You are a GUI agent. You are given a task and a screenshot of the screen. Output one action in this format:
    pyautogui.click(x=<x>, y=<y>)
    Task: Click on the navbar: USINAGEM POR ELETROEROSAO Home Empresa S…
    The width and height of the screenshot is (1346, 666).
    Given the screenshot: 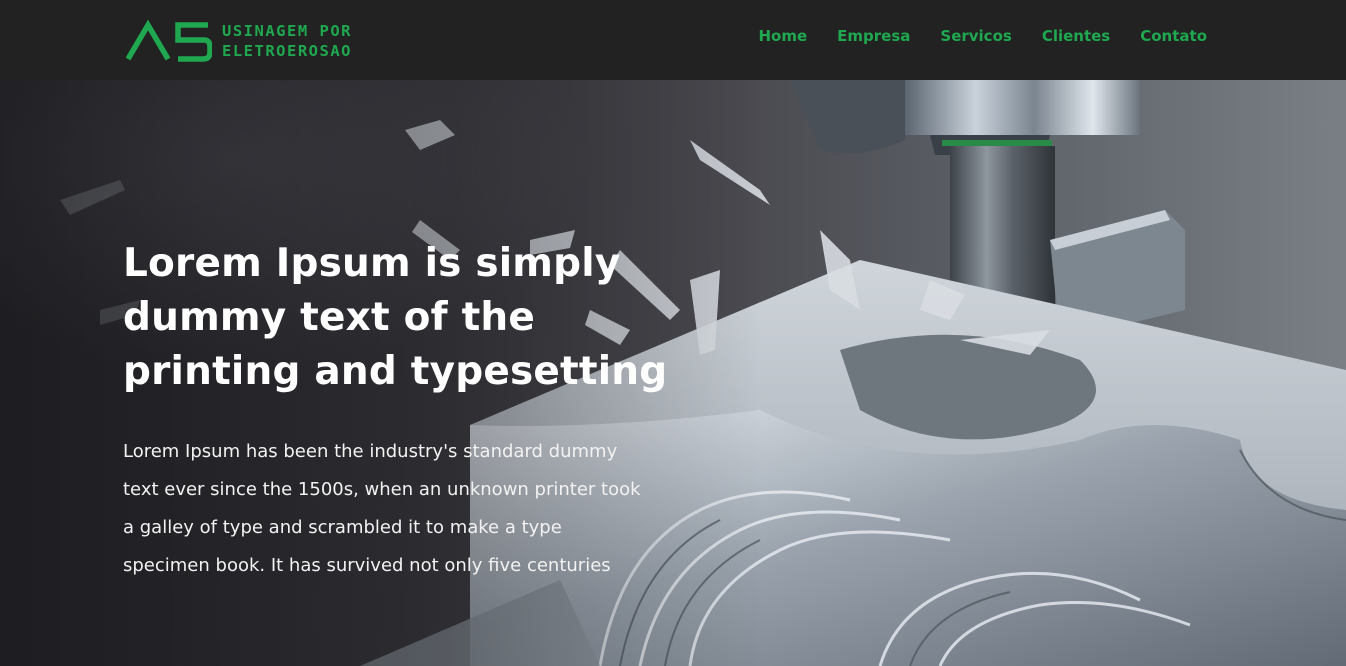 What is the action you would take?
    pyautogui.click(x=673, y=40)
    